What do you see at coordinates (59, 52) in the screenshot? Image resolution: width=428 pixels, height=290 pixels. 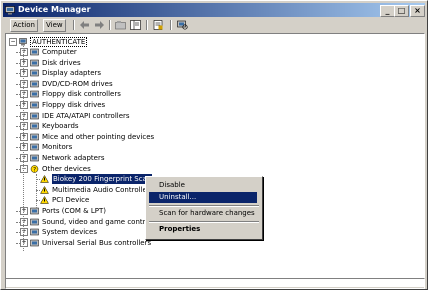 I see `tree-item-label: Computer` at bounding box center [59, 52].